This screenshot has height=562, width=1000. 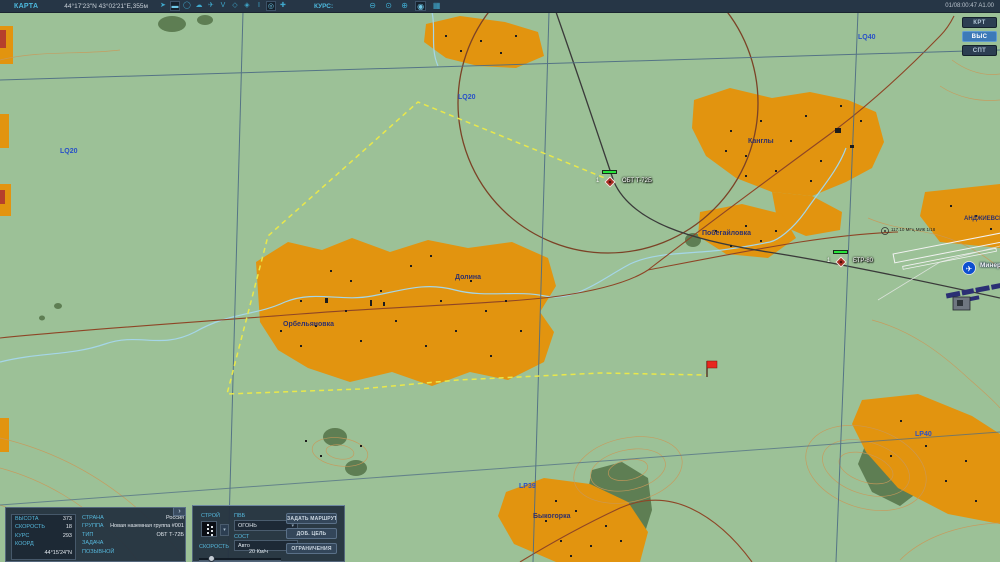 I want to click on beacon-label: 117.10 МГц МИК 1/18, so click(x=913, y=229).